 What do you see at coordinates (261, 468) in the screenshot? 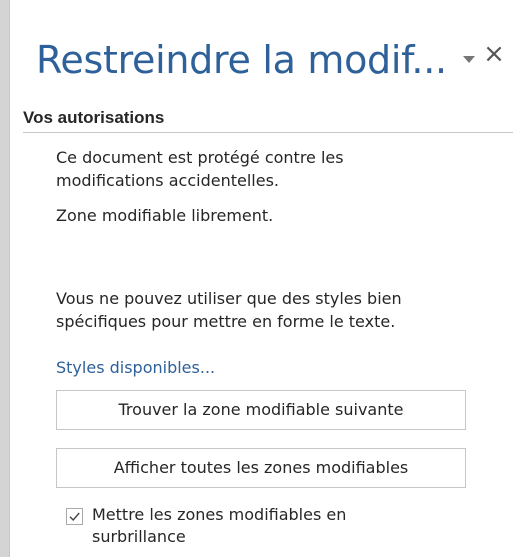
I see `show-all-editable-zones-button: Afficher toutes les zones modifiables` at bounding box center [261, 468].